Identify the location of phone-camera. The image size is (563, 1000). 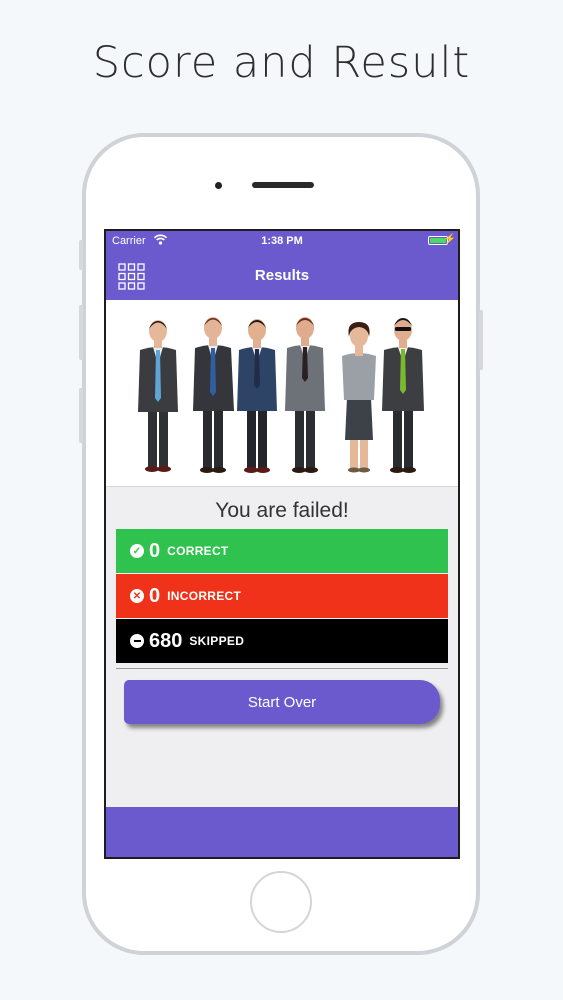
(218, 185).